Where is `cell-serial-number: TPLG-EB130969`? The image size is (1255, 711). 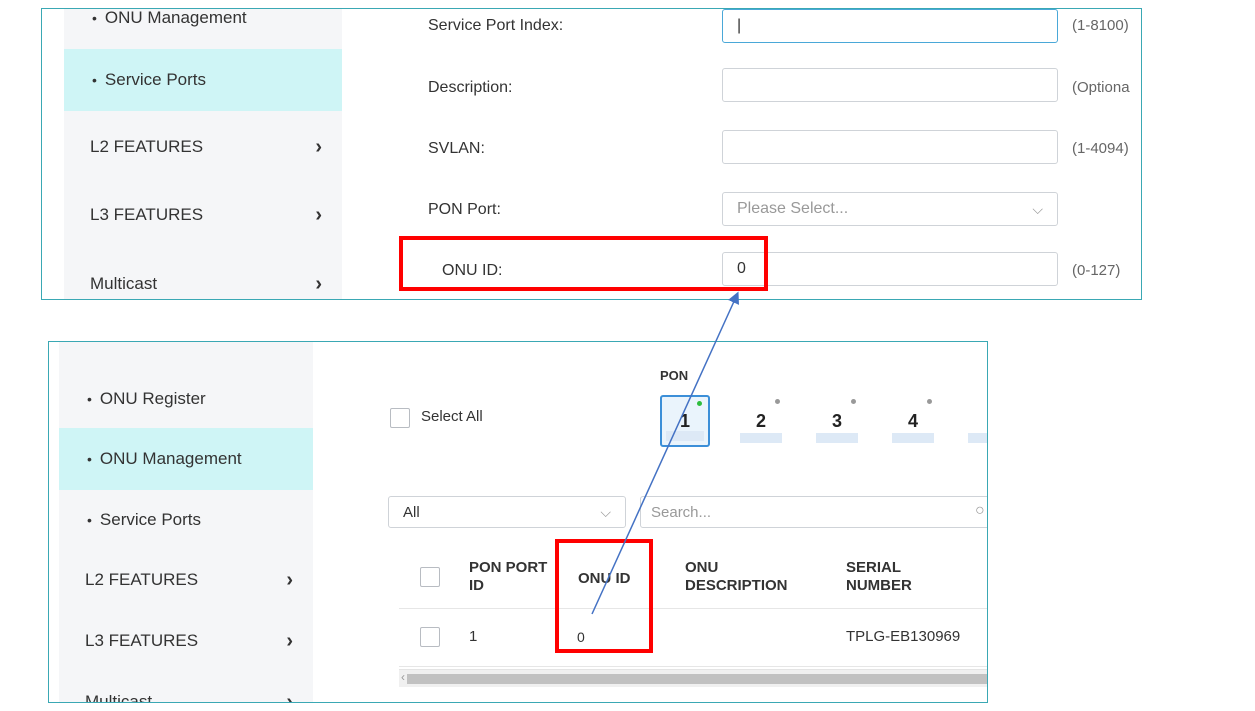
cell-serial-number: TPLG-EB130969 is located at coordinates (903, 636).